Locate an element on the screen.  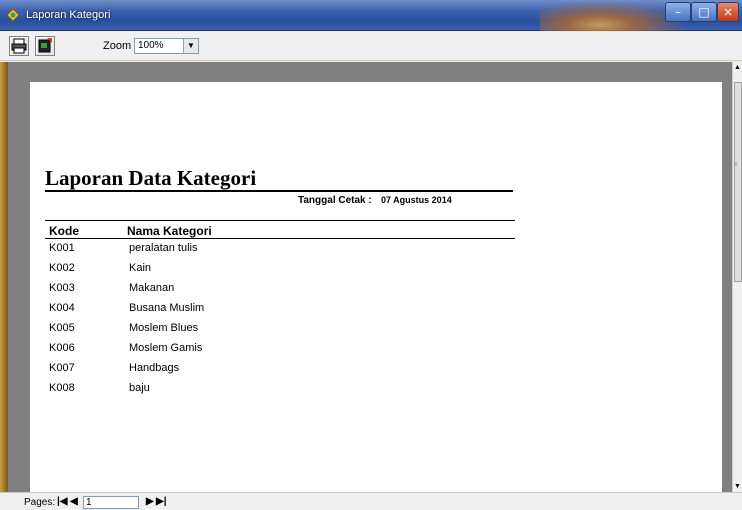
export-icon is located at coordinates (45, 45).